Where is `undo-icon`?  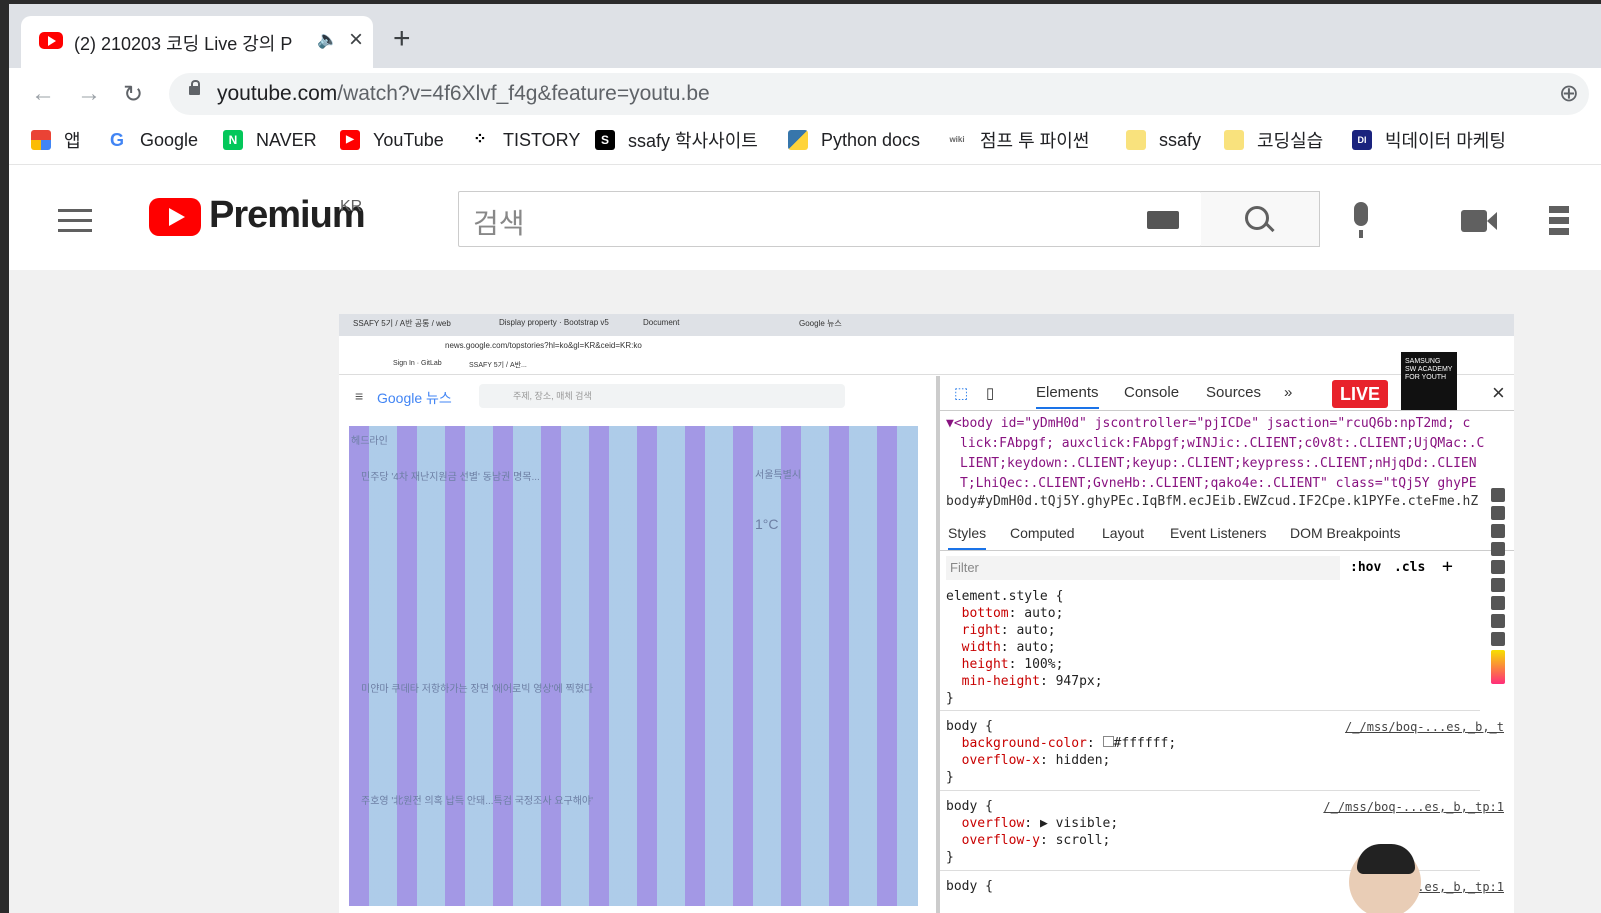 undo-icon is located at coordinates (1498, 585).